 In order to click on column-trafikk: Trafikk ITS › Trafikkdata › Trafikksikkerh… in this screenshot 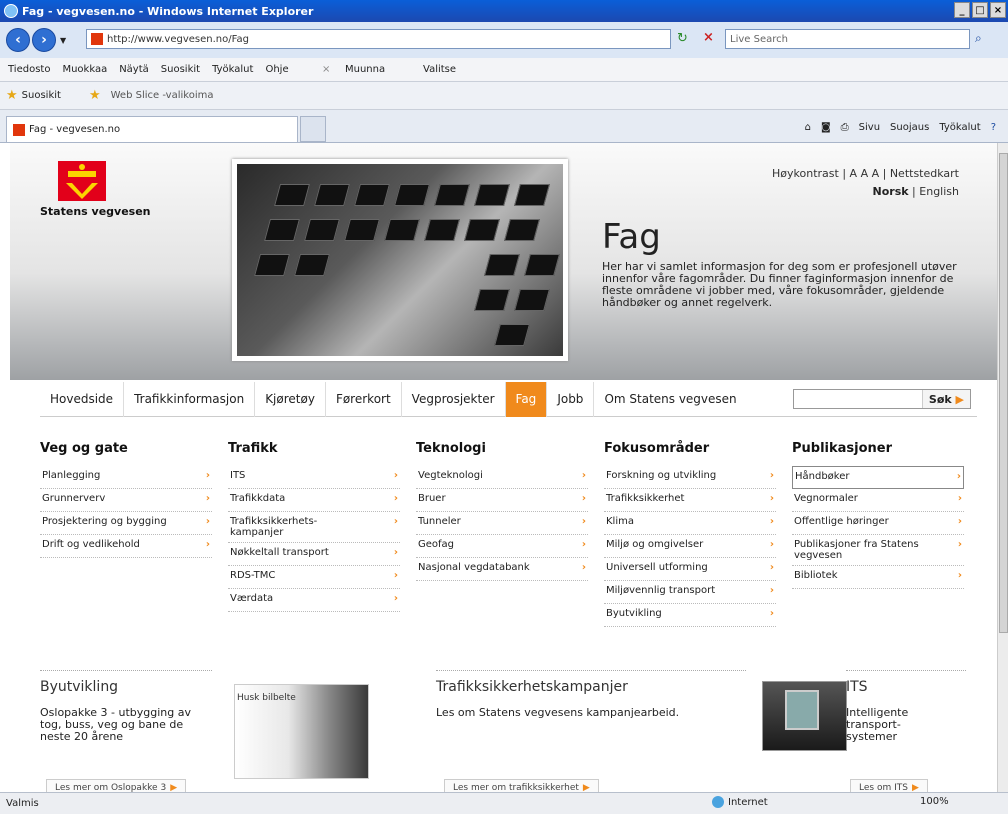, I will do `click(314, 526)`.